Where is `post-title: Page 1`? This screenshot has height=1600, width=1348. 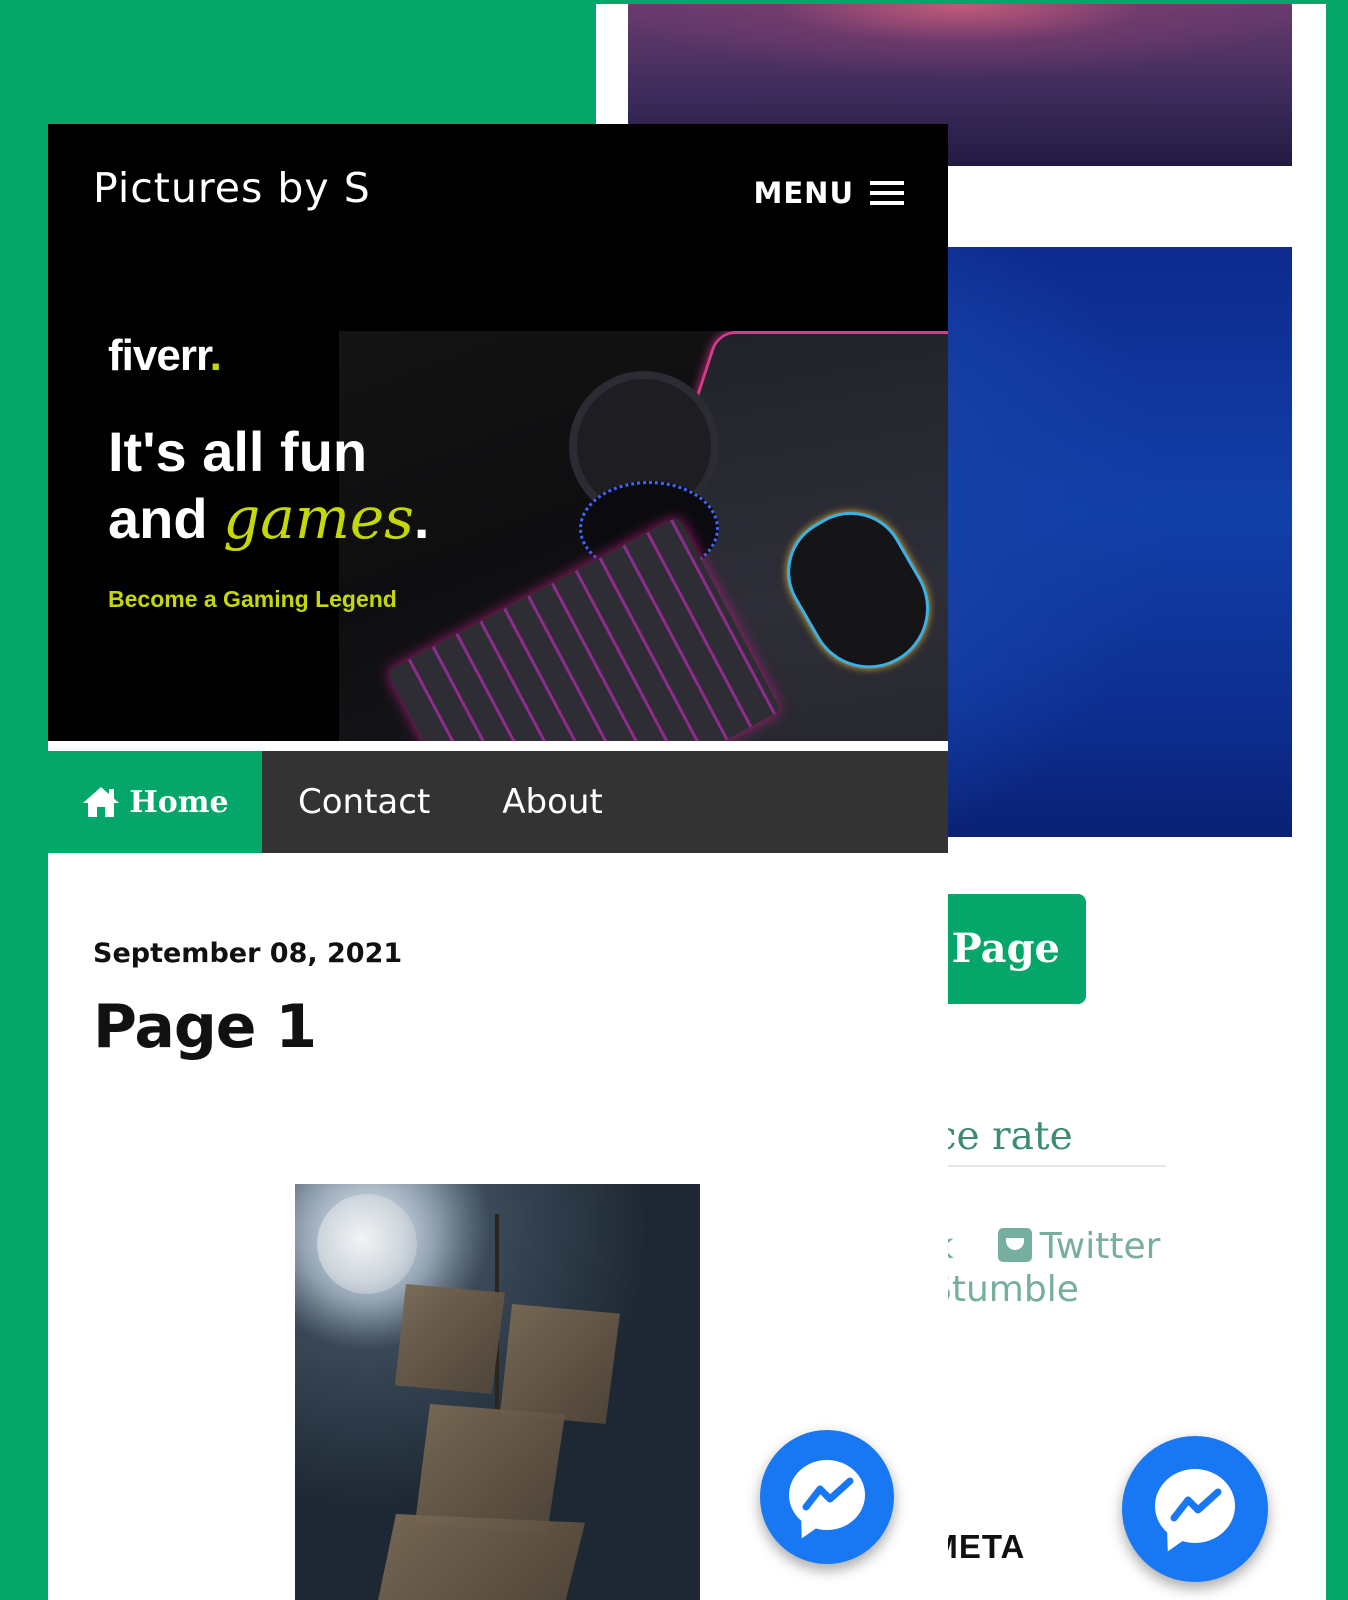
post-title: Page 1 is located at coordinates (205, 1027).